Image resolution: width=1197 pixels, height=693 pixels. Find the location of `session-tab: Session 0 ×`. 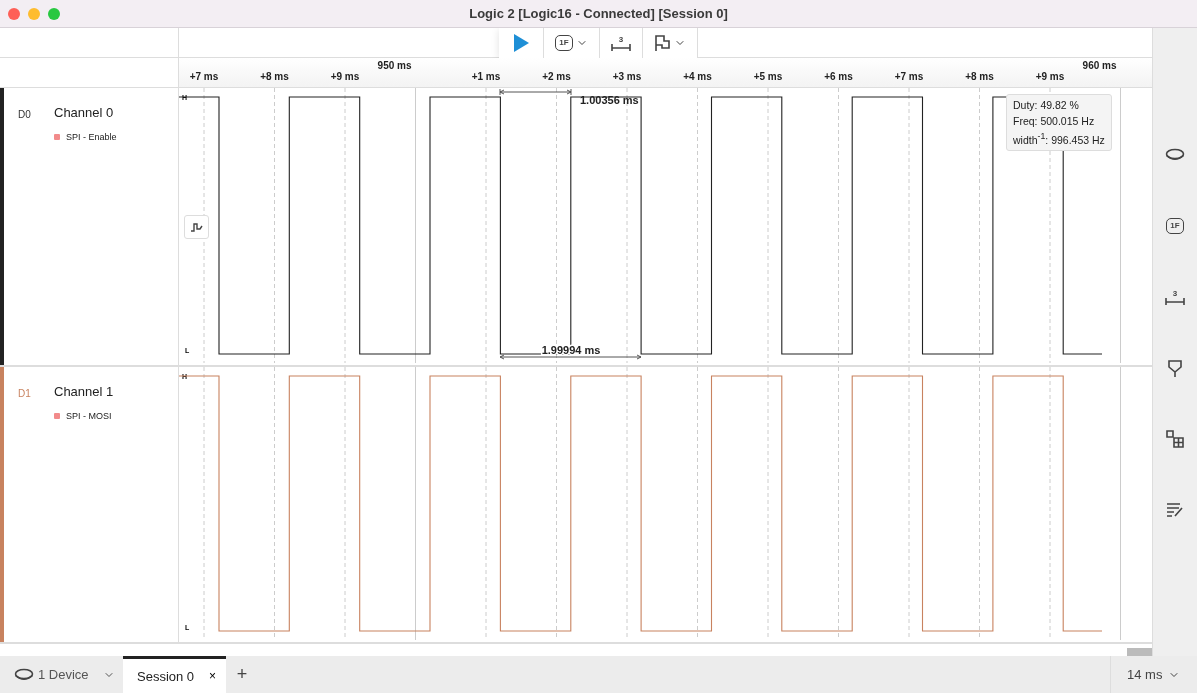

session-tab: Session 0 × is located at coordinates (174, 674).